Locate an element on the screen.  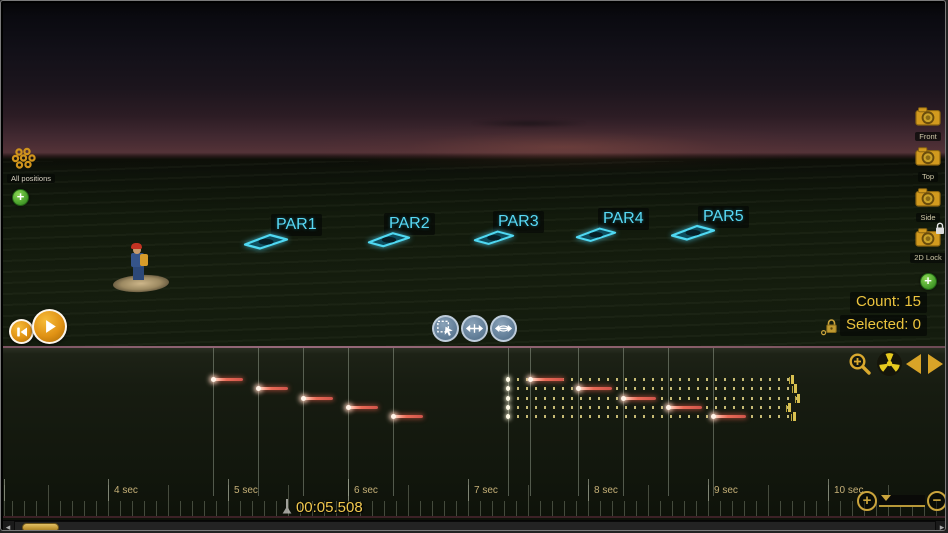
scroll-left-button: ◂ is located at coordinates (8, 525).